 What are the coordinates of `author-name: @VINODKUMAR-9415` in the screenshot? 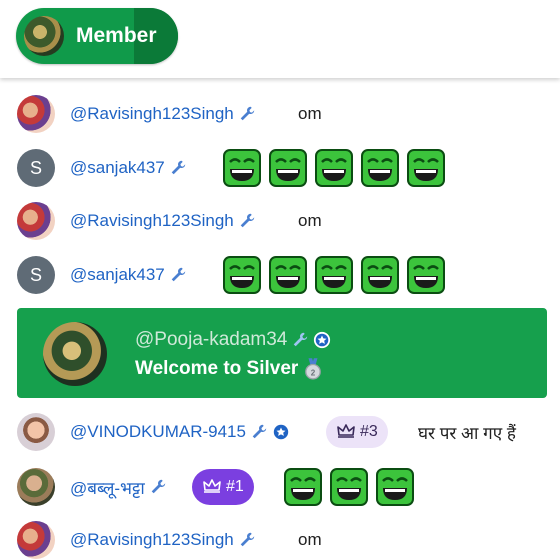 It's located at (180, 432).